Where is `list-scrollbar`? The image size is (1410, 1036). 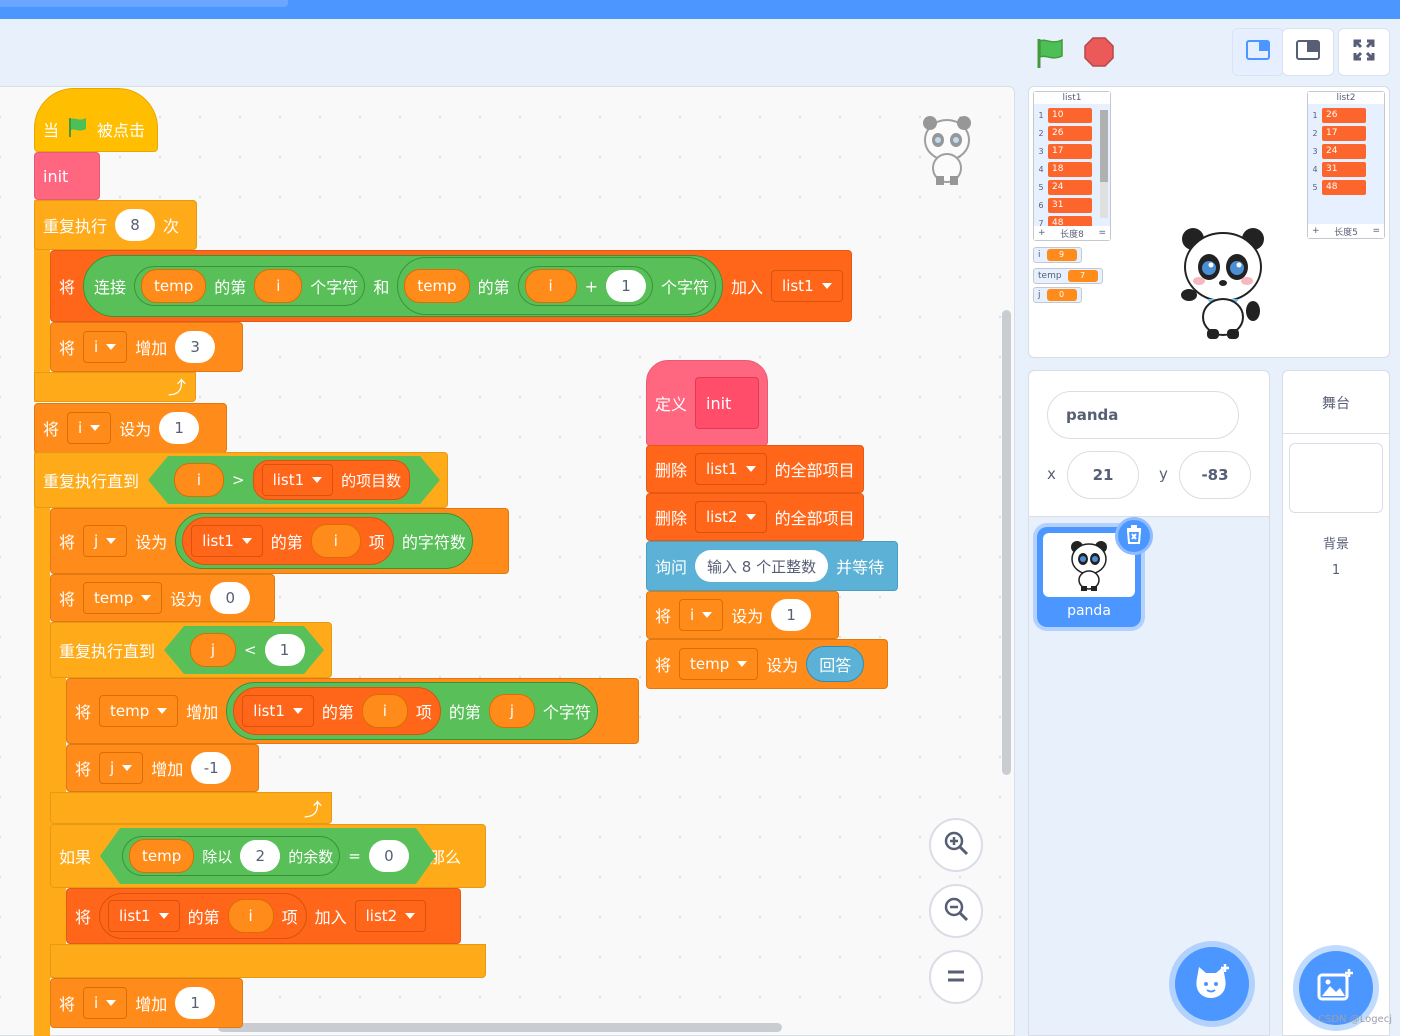
list-scrollbar is located at coordinates (1104, 164).